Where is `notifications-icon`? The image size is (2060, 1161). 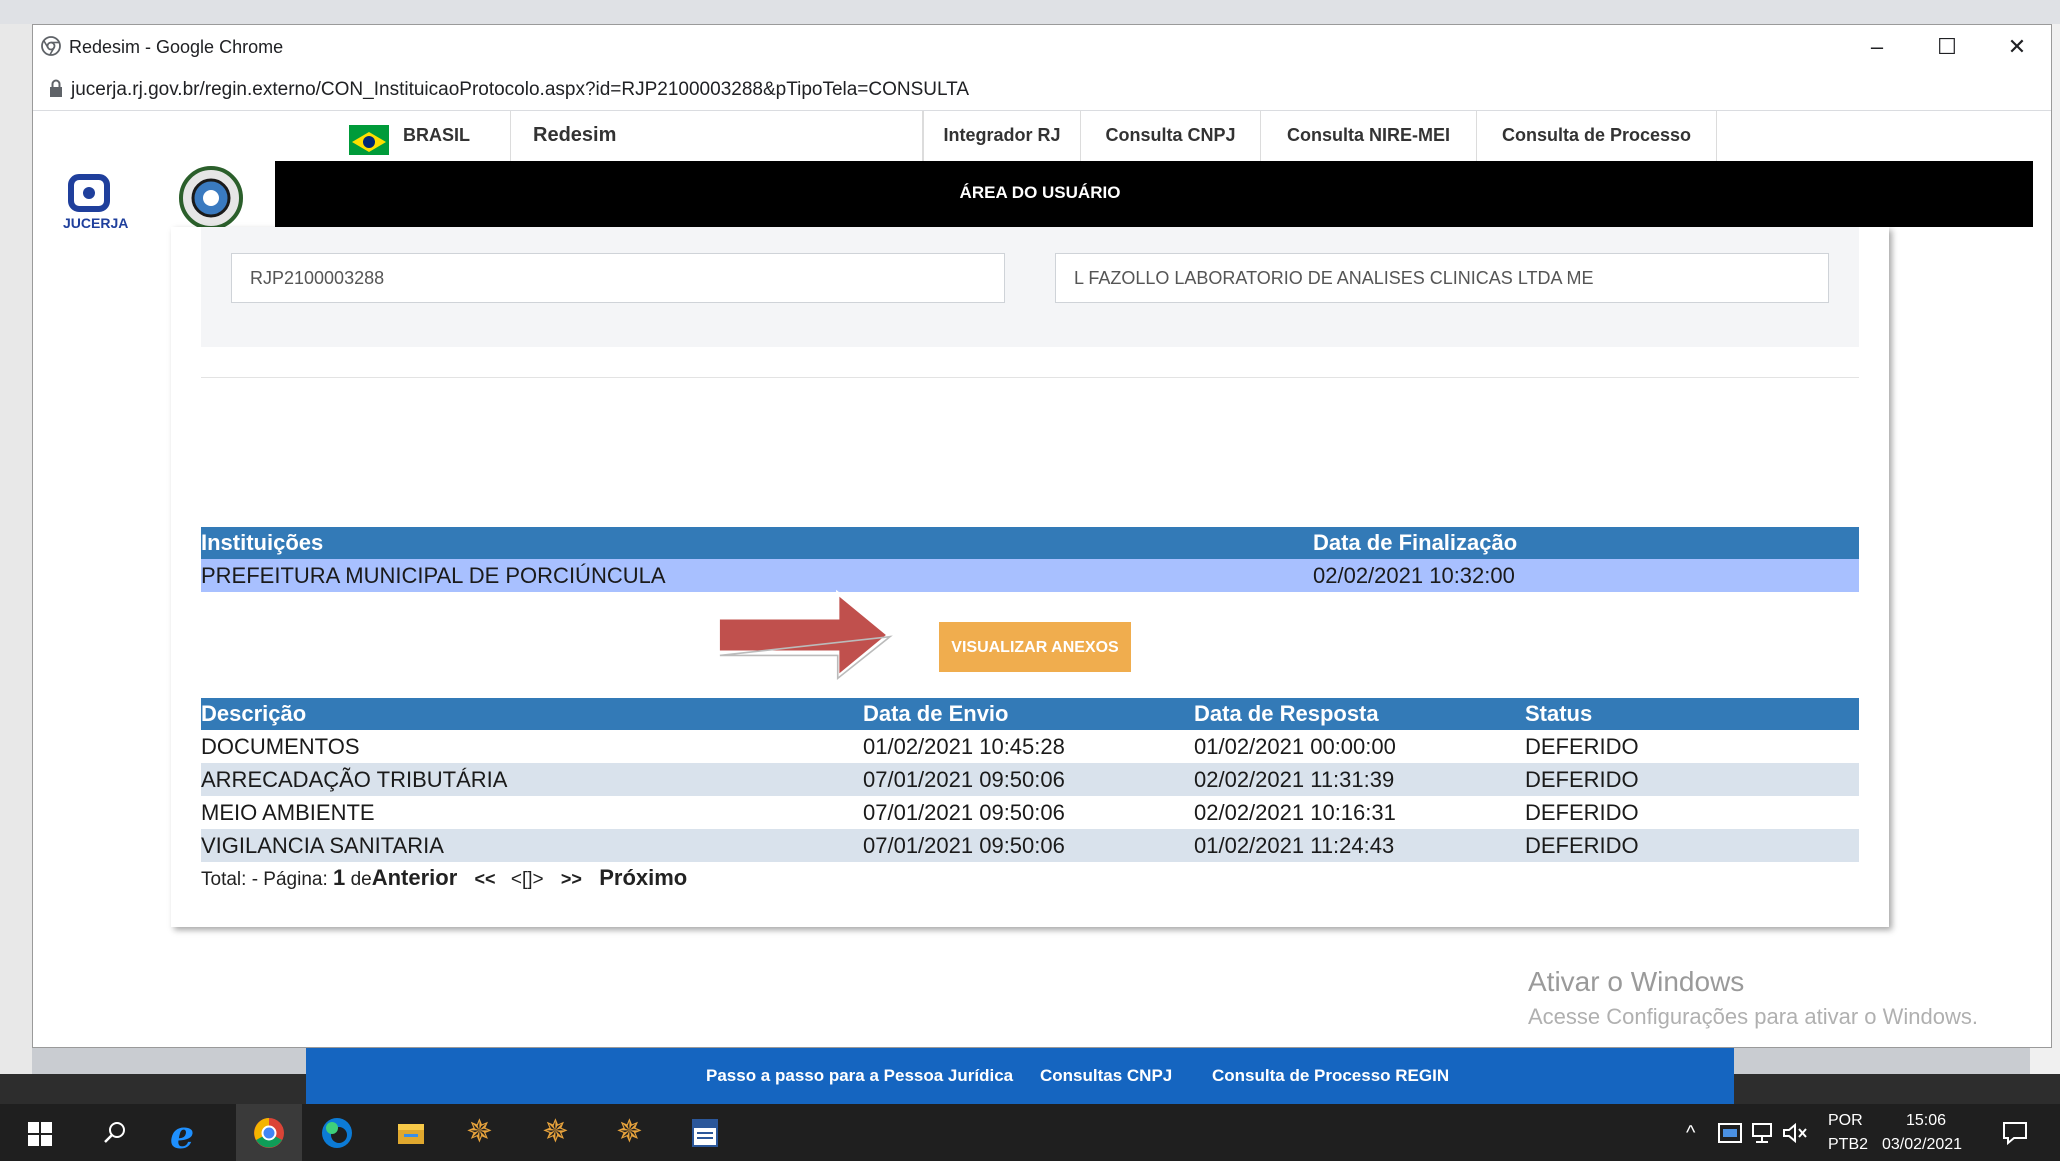 notifications-icon is located at coordinates (2015, 1133).